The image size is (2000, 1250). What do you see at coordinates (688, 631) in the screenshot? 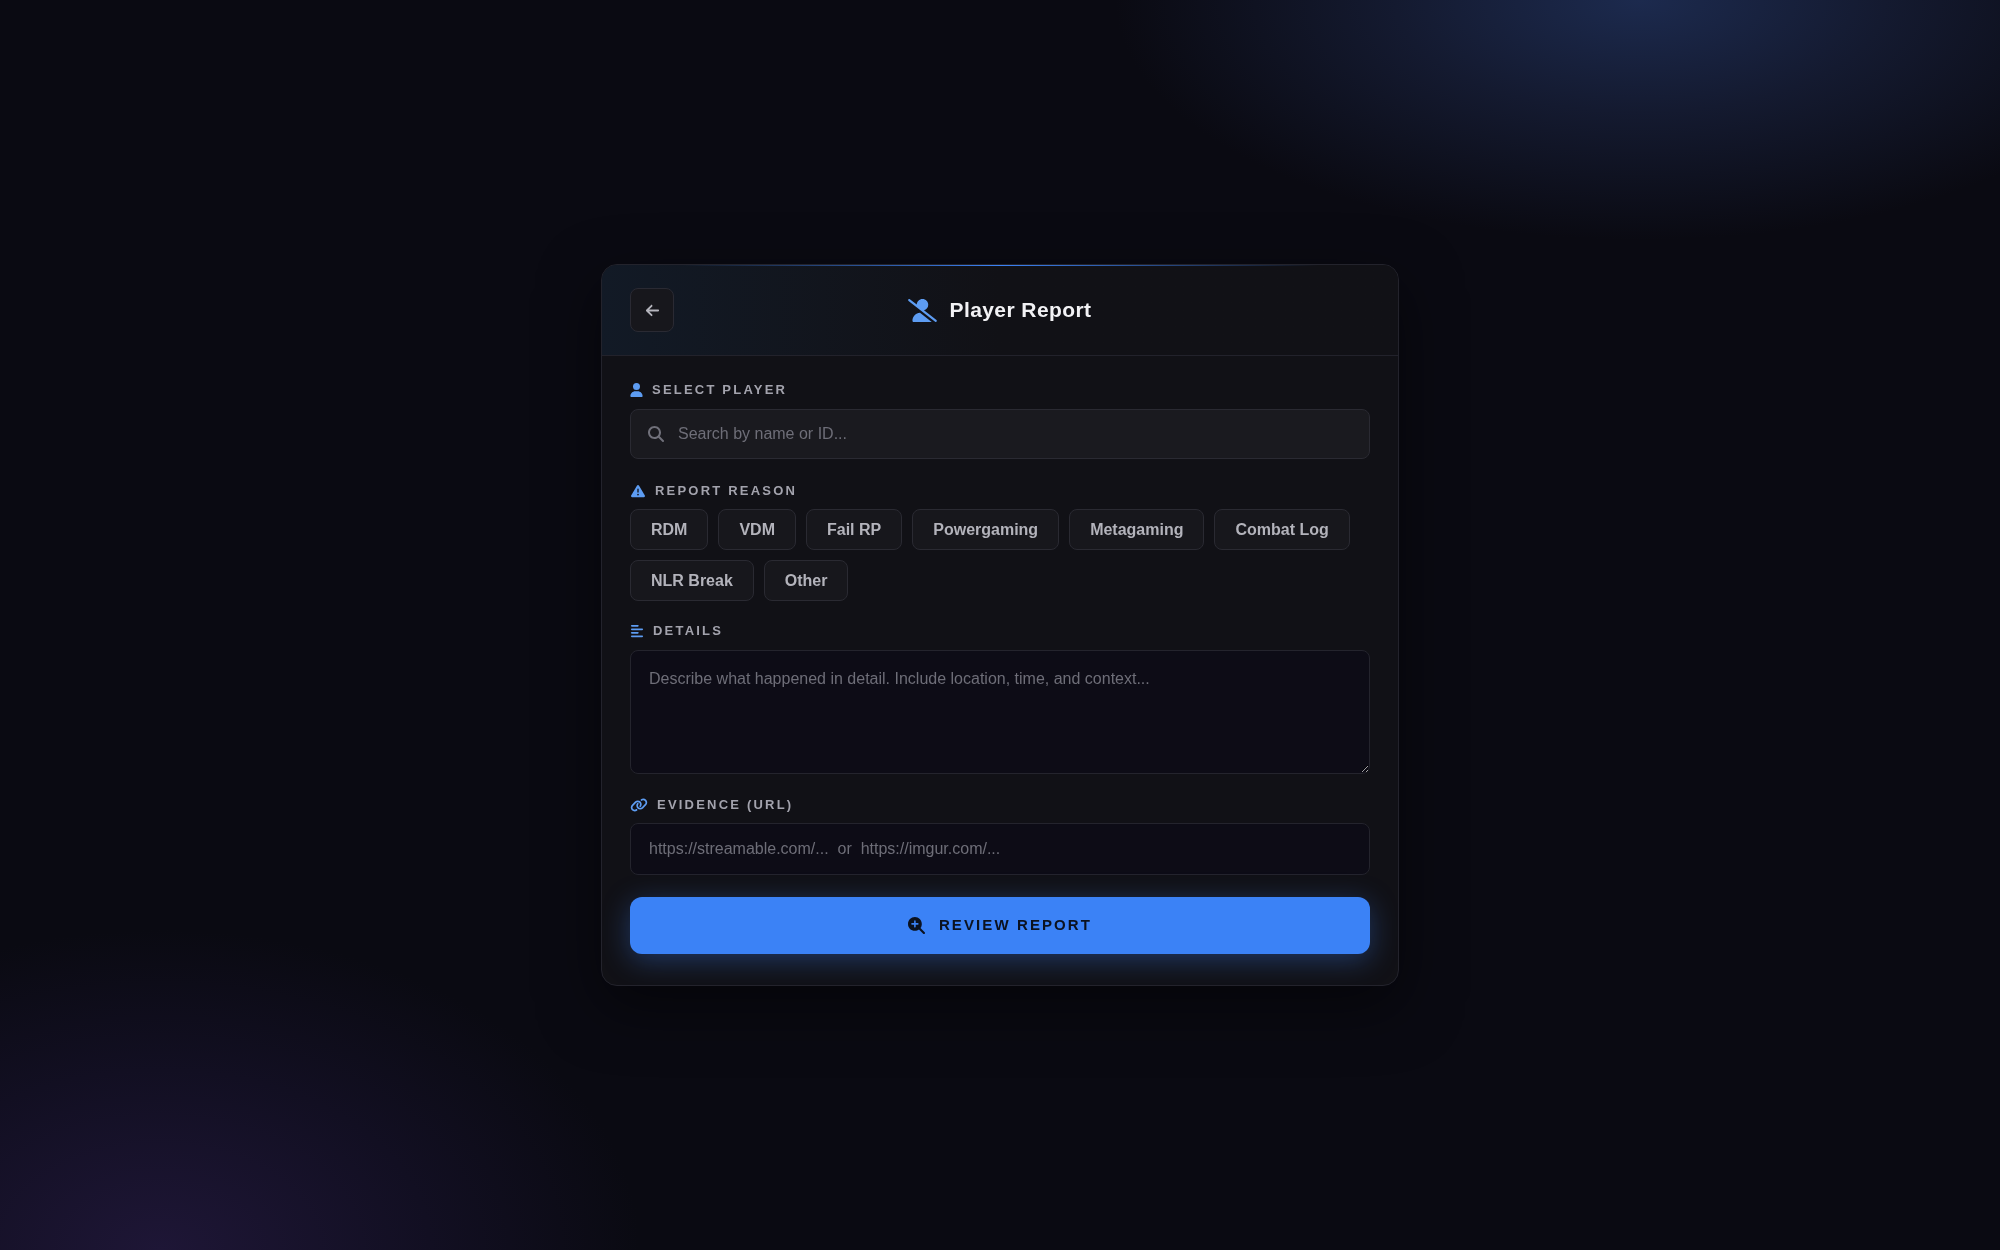
I see `section-label: DETAILS` at bounding box center [688, 631].